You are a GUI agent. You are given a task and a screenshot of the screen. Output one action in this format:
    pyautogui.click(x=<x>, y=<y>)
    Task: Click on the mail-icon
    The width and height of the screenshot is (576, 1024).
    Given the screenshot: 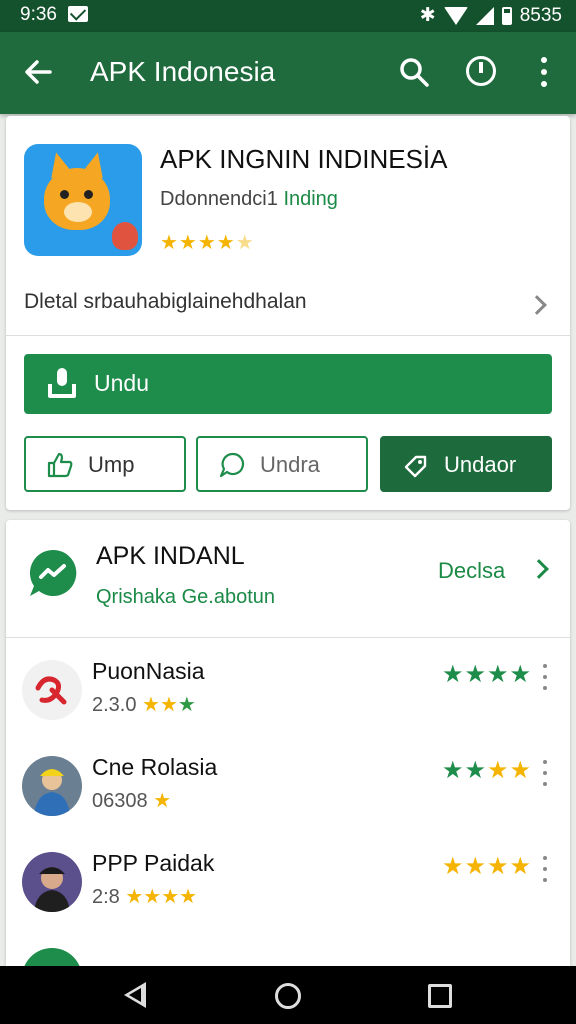 What is the action you would take?
    pyautogui.click(x=78, y=14)
    